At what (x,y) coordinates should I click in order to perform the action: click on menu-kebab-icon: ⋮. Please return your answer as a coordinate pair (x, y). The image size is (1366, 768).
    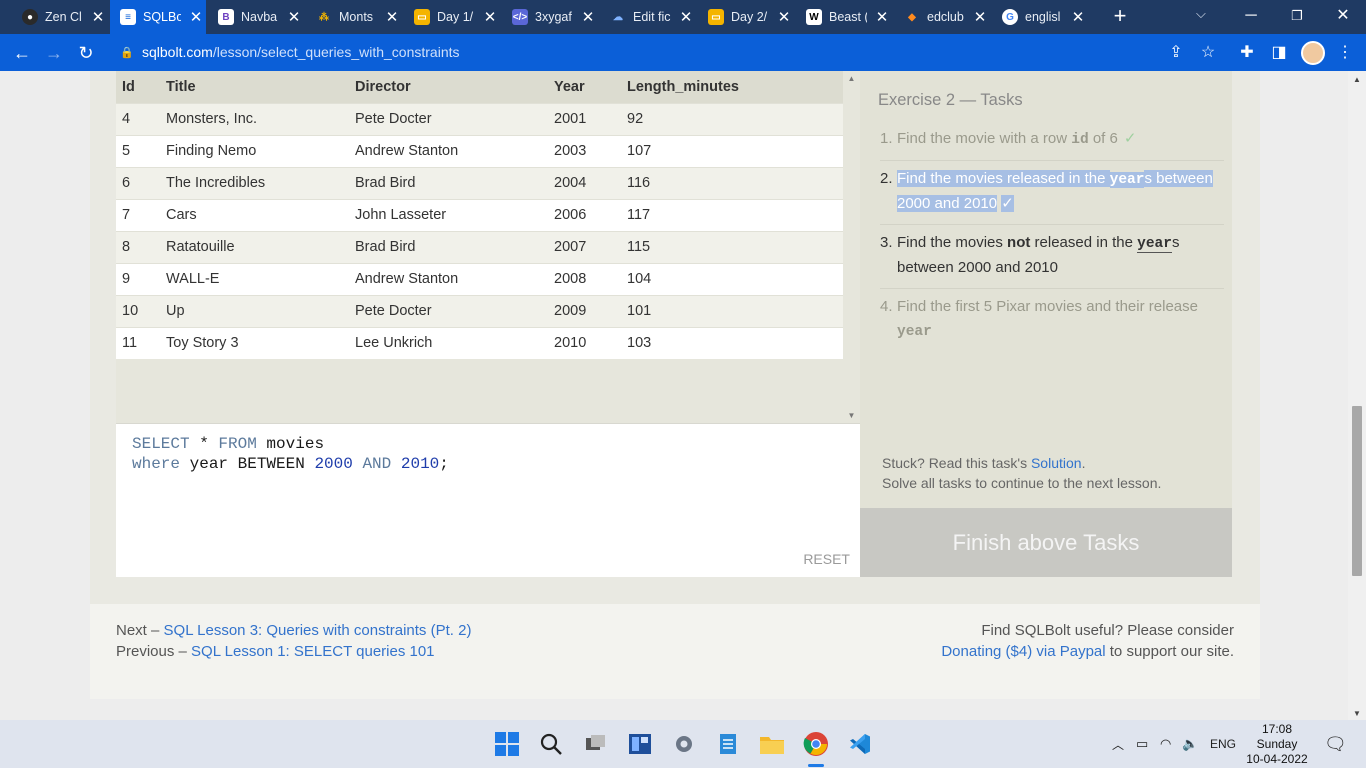
    Looking at the image, I should click on (1345, 53).